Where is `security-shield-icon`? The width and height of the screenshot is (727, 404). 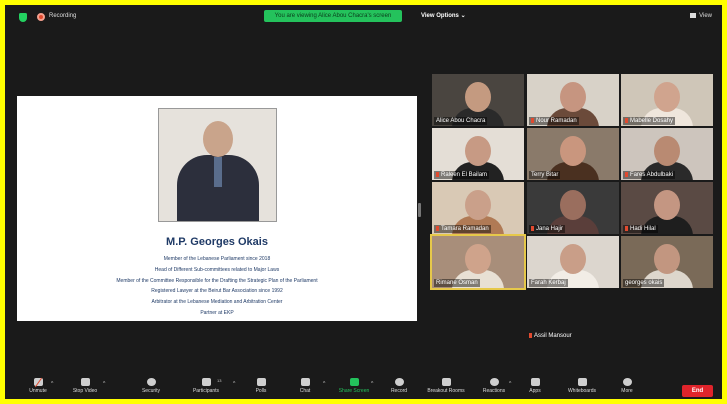
security-shield-icon is located at coordinates (23, 17).